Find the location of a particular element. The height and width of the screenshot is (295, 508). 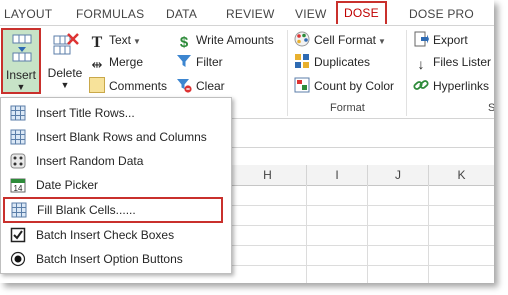

dice-icon is located at coordinates (18, 161).